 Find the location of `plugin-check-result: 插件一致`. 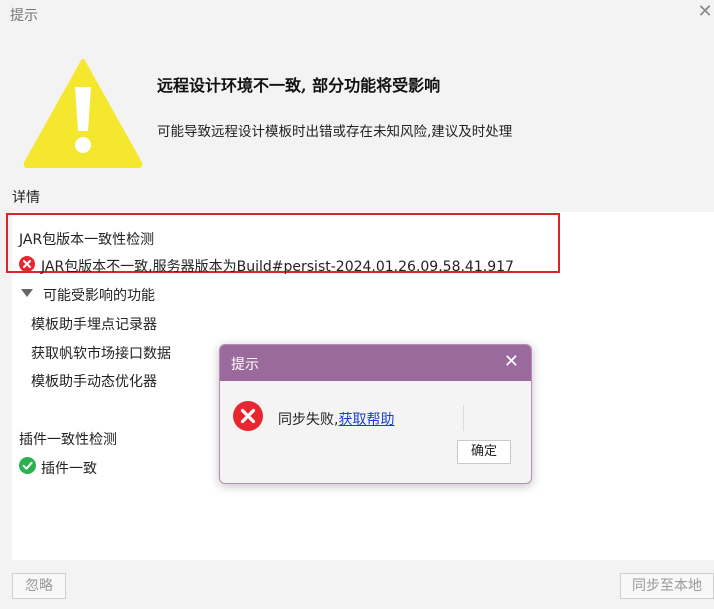

plugin-check-result: 插件一致 is located at coordinates (69, 469).